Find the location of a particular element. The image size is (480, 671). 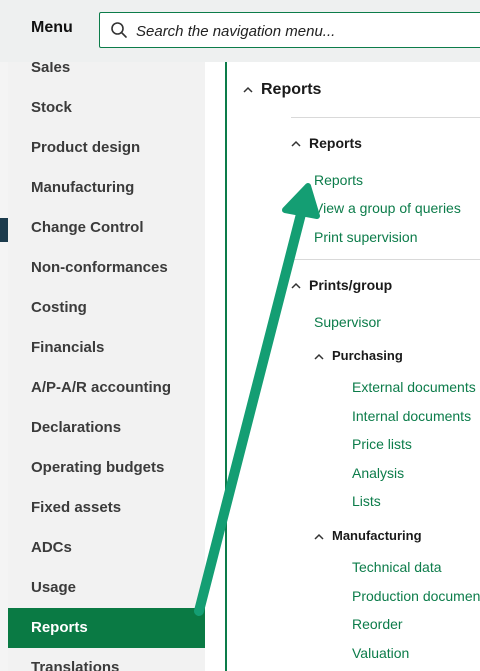

link-view-group-of-queries: View a group of queries is located at coordinates (387, 208).